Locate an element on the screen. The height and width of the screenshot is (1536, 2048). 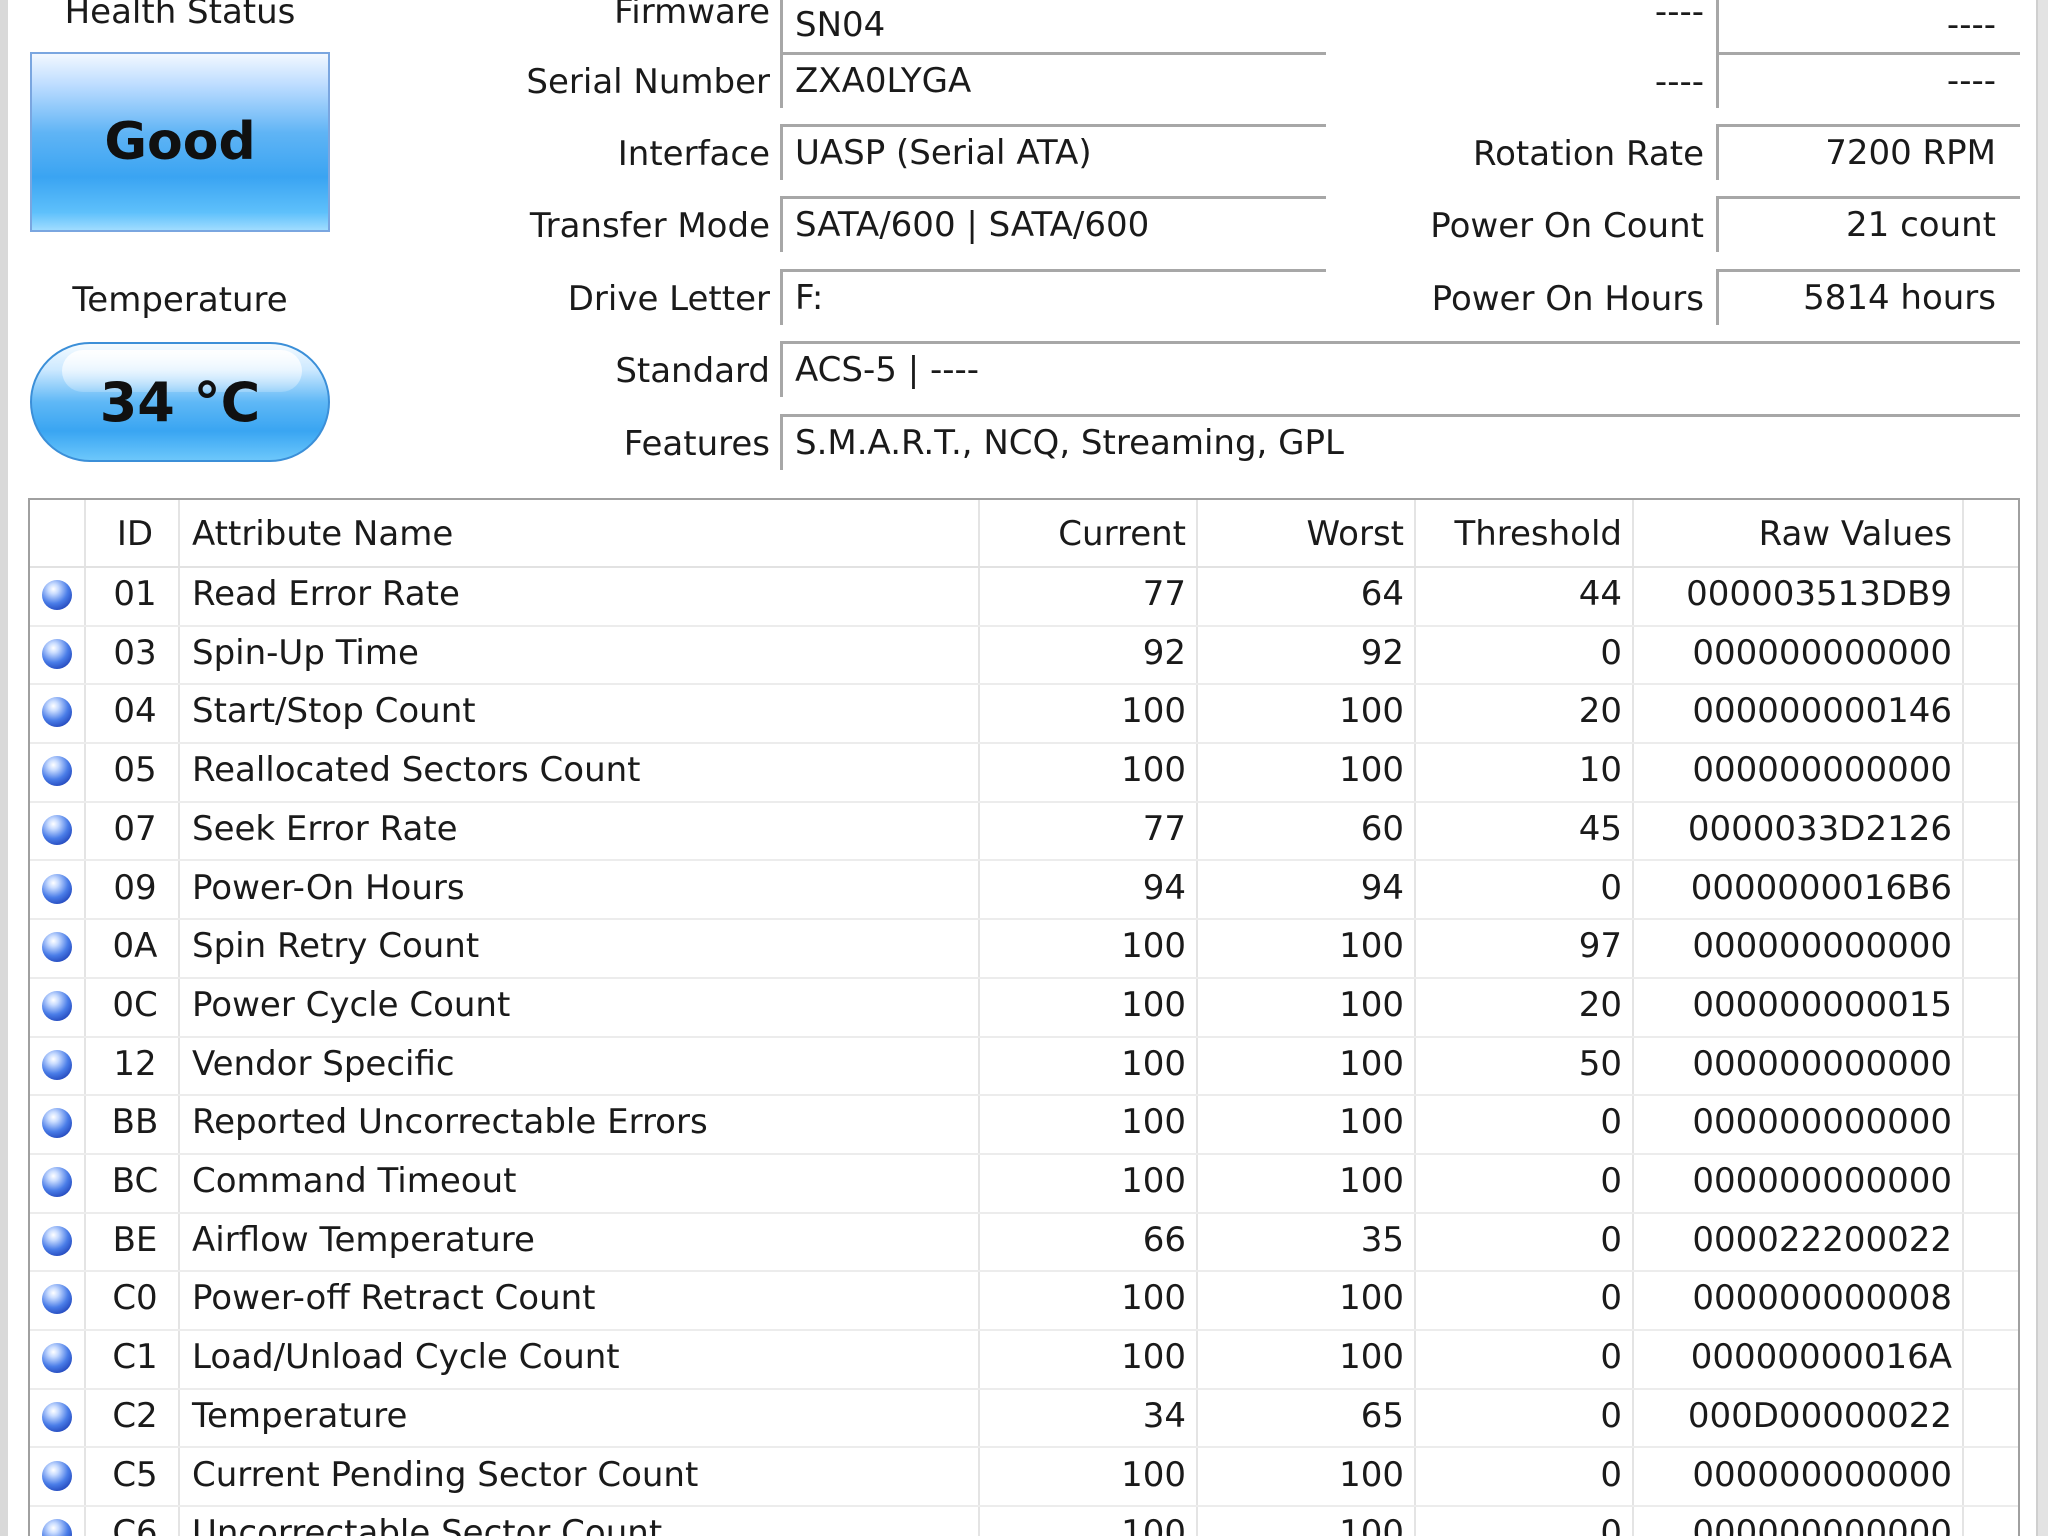
table-row: BE Airflow Temperature 66 35 0 000022200022 is located at coordinates (1024, 1242).